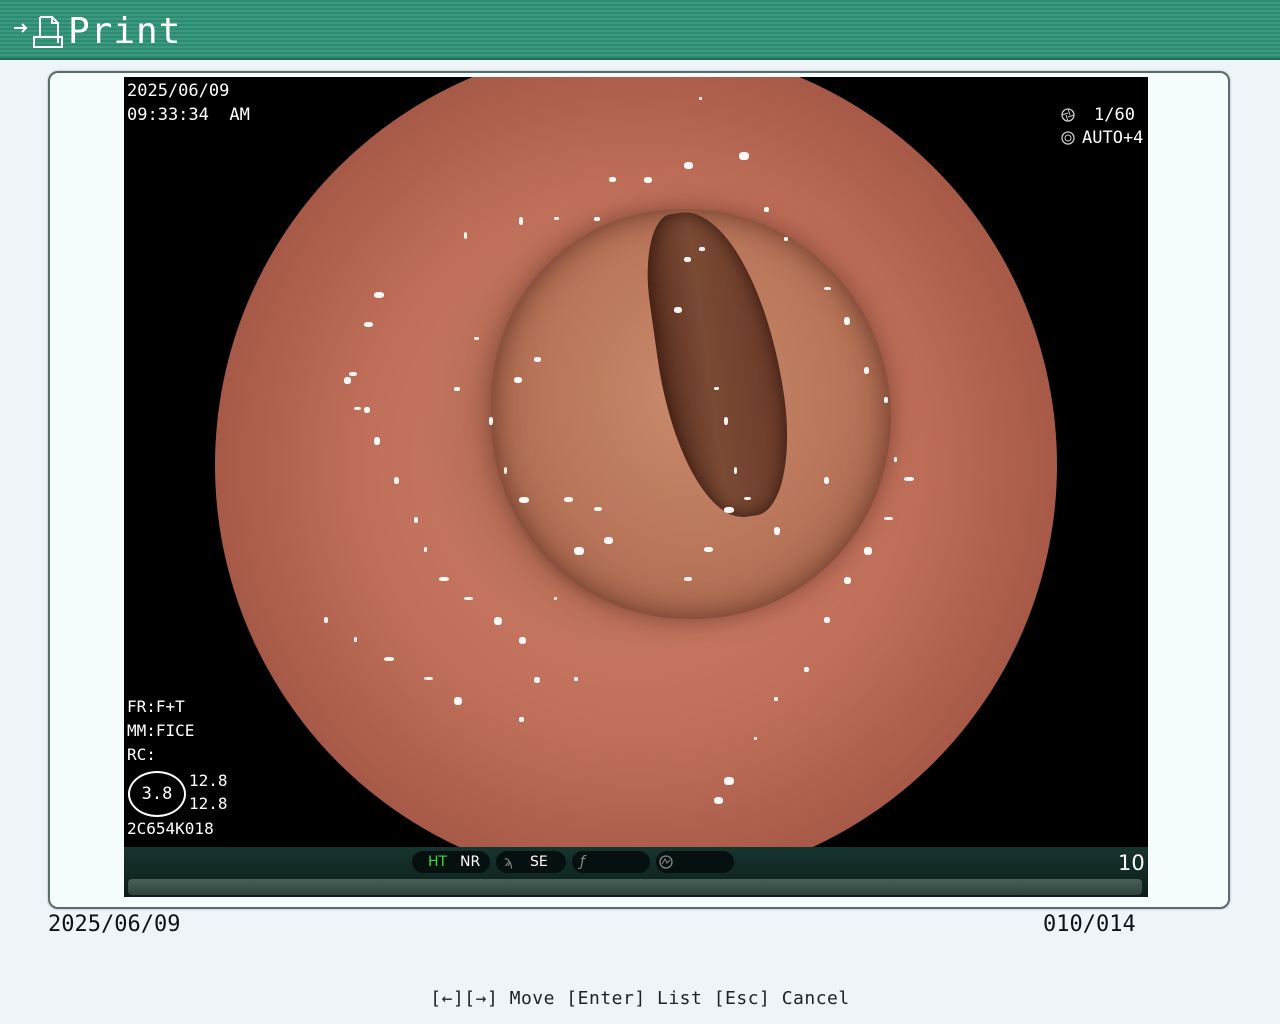  What do you see at coordinates (470, 862) in the screenshot?
I see `nr-label: NR` at bounding box center [470, 862].